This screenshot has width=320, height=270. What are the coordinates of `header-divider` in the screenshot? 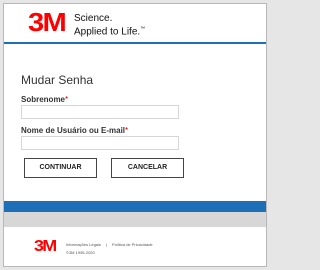 It's located at (135, 43).